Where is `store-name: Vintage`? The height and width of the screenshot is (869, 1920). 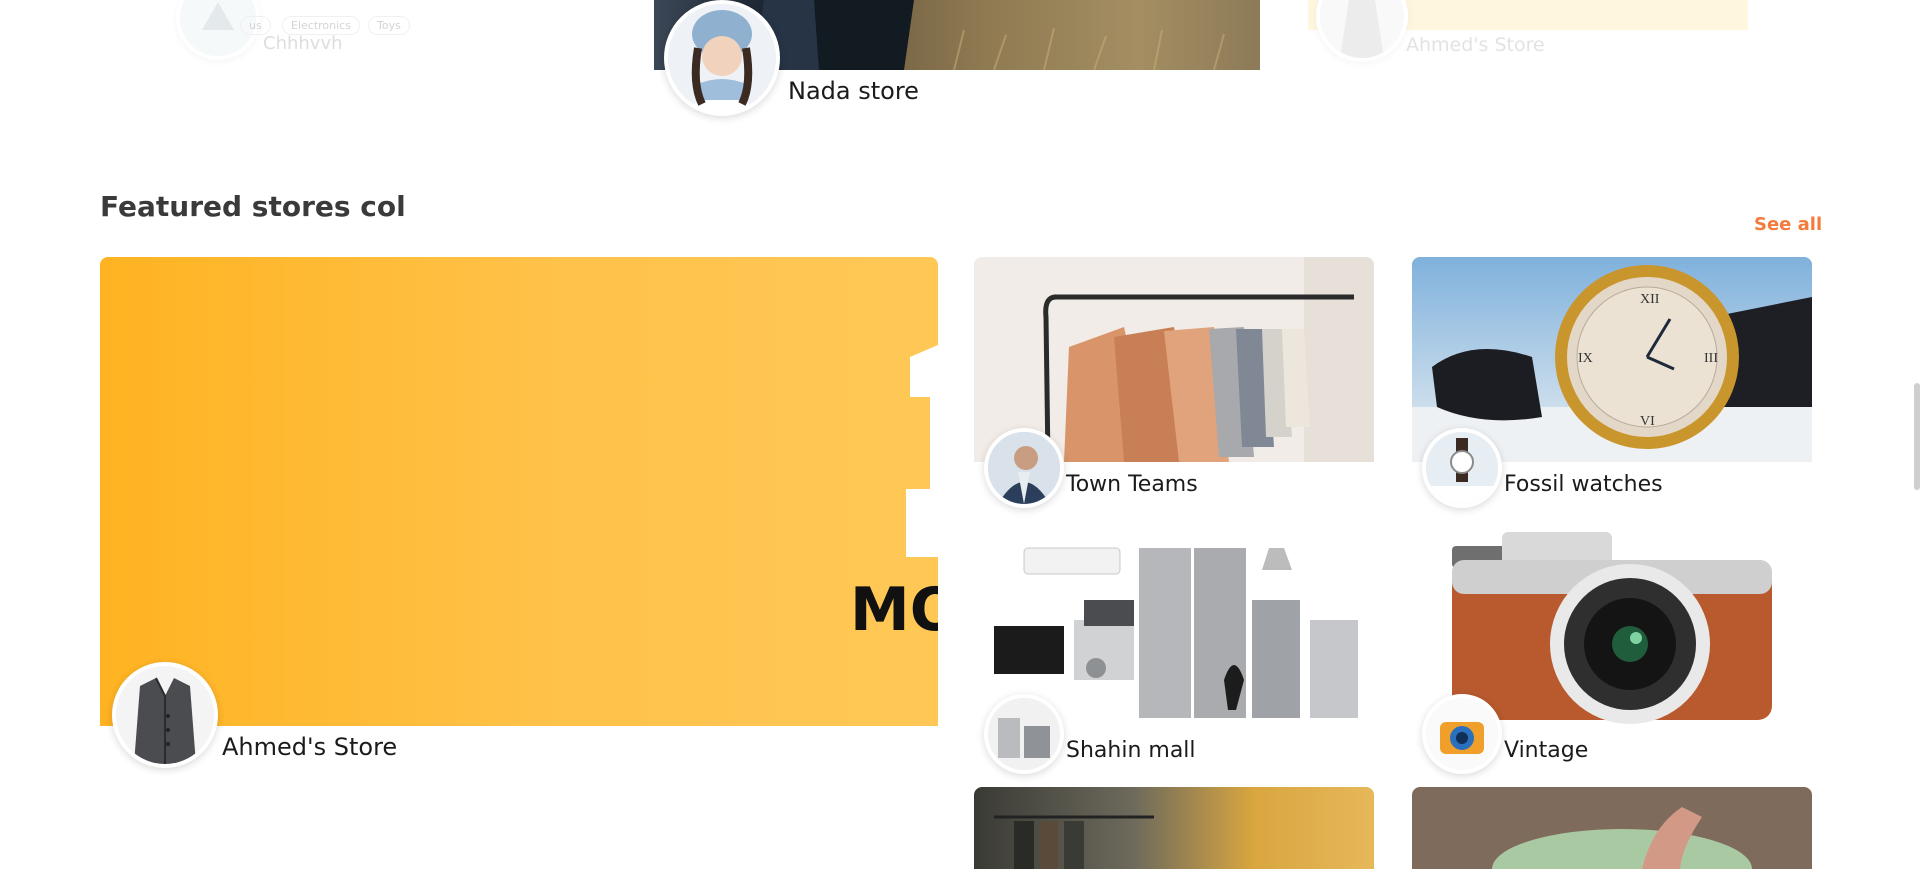
store-name: Vintage is located at coordinates (1546, 750).